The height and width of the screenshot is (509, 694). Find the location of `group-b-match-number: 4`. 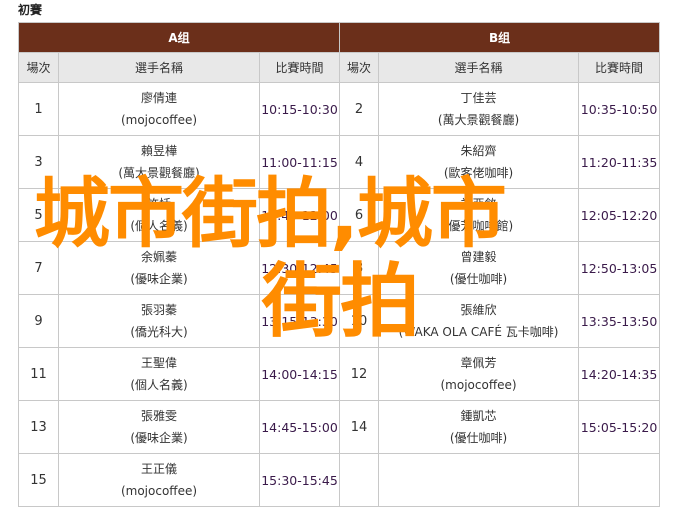

group-b-match-number: 4 is located at coordinates (359, 162).